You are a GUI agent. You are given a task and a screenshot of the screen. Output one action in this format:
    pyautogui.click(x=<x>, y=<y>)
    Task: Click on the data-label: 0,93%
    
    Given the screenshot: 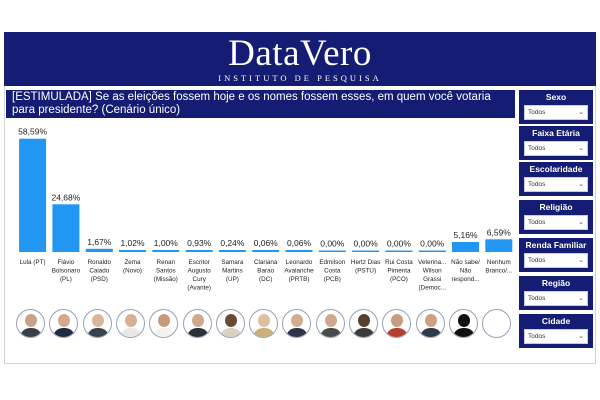 What is the action you would take?
    pyautogui.click(x=199, y=243)
    